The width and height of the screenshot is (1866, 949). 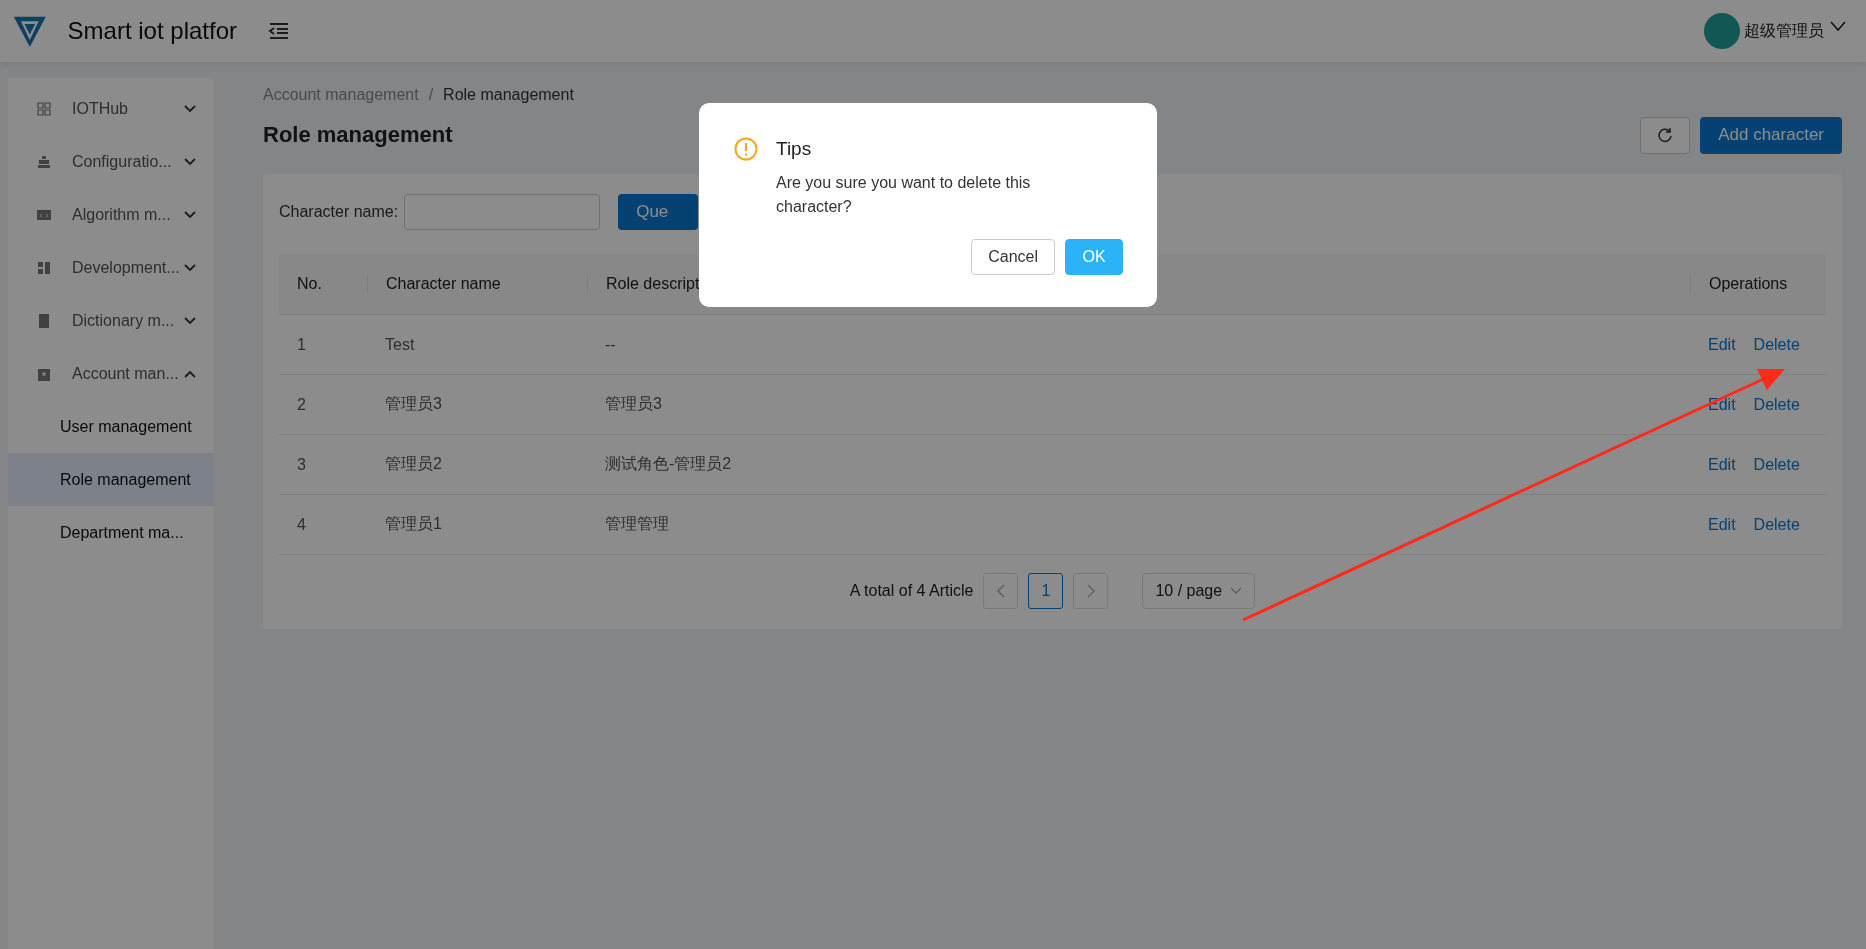 What do you see at coordinates (44, 161) in the screenshot?
I see `stack-icon` at bounding box center [44, 161].